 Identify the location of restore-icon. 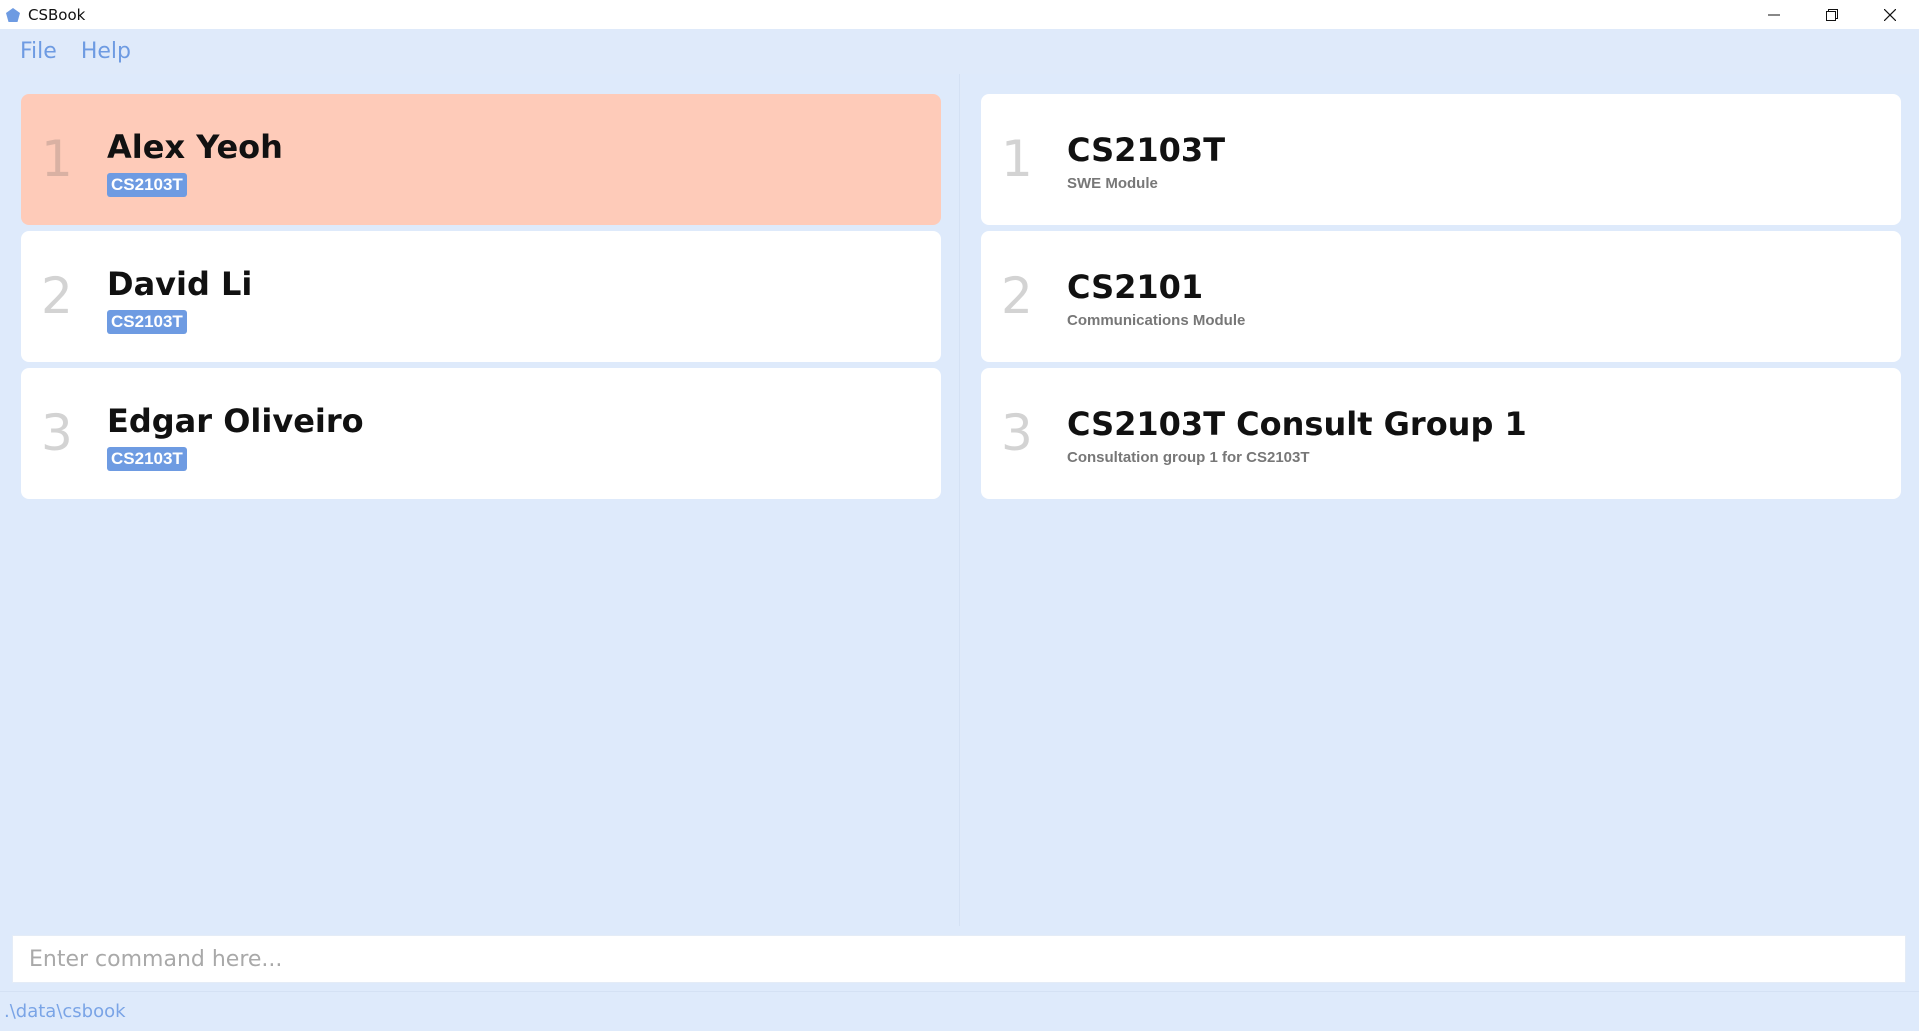
(1832, 14).